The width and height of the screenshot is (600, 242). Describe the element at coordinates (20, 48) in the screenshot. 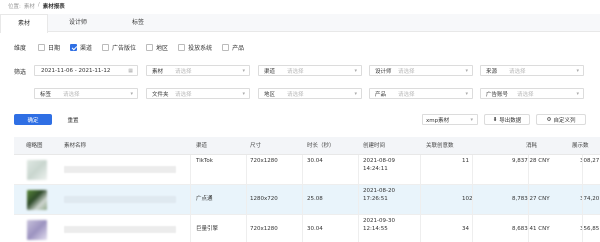

I see `dimension-label: 维度` at that location.